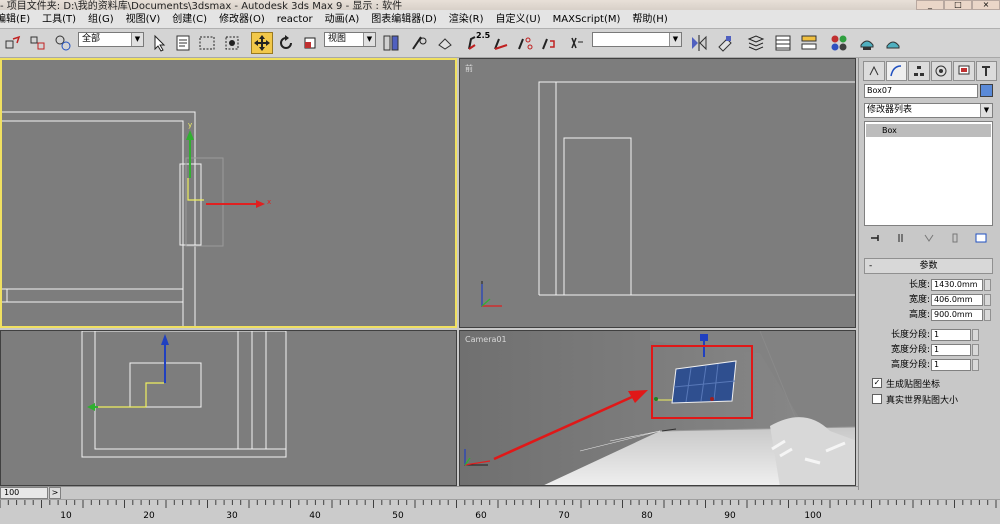 The image size is (1000, 524). I want to click on move-icon, so click(262, 43).